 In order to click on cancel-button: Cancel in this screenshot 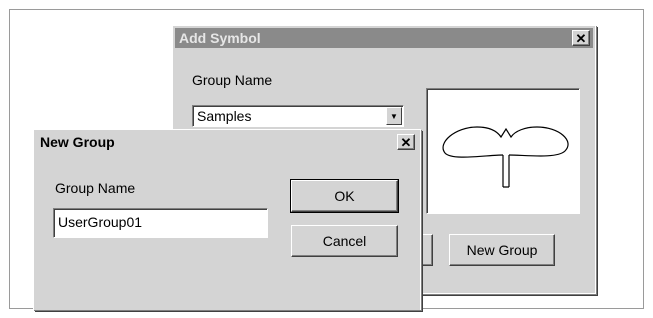, I will do `click(344, 241)`.